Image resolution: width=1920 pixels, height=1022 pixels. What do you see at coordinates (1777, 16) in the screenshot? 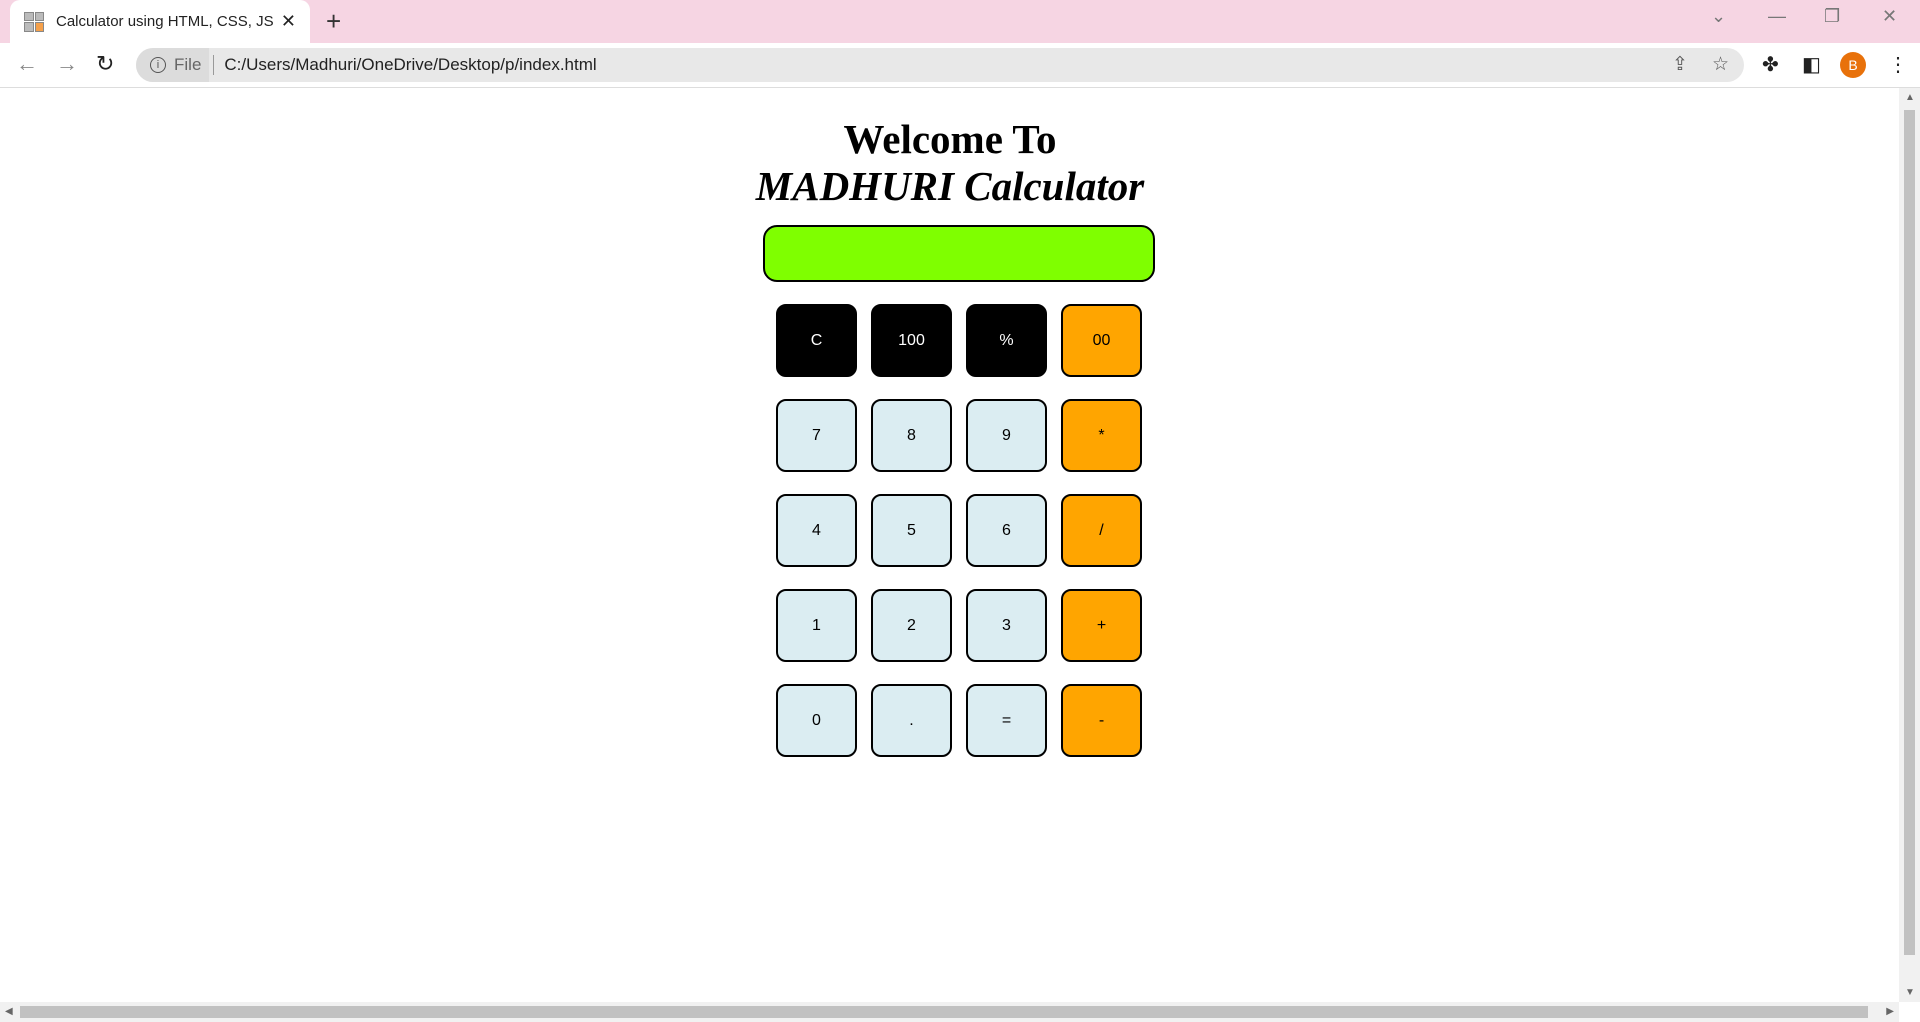
I see `minimize-button: —` at bounding box center [1777, 16].